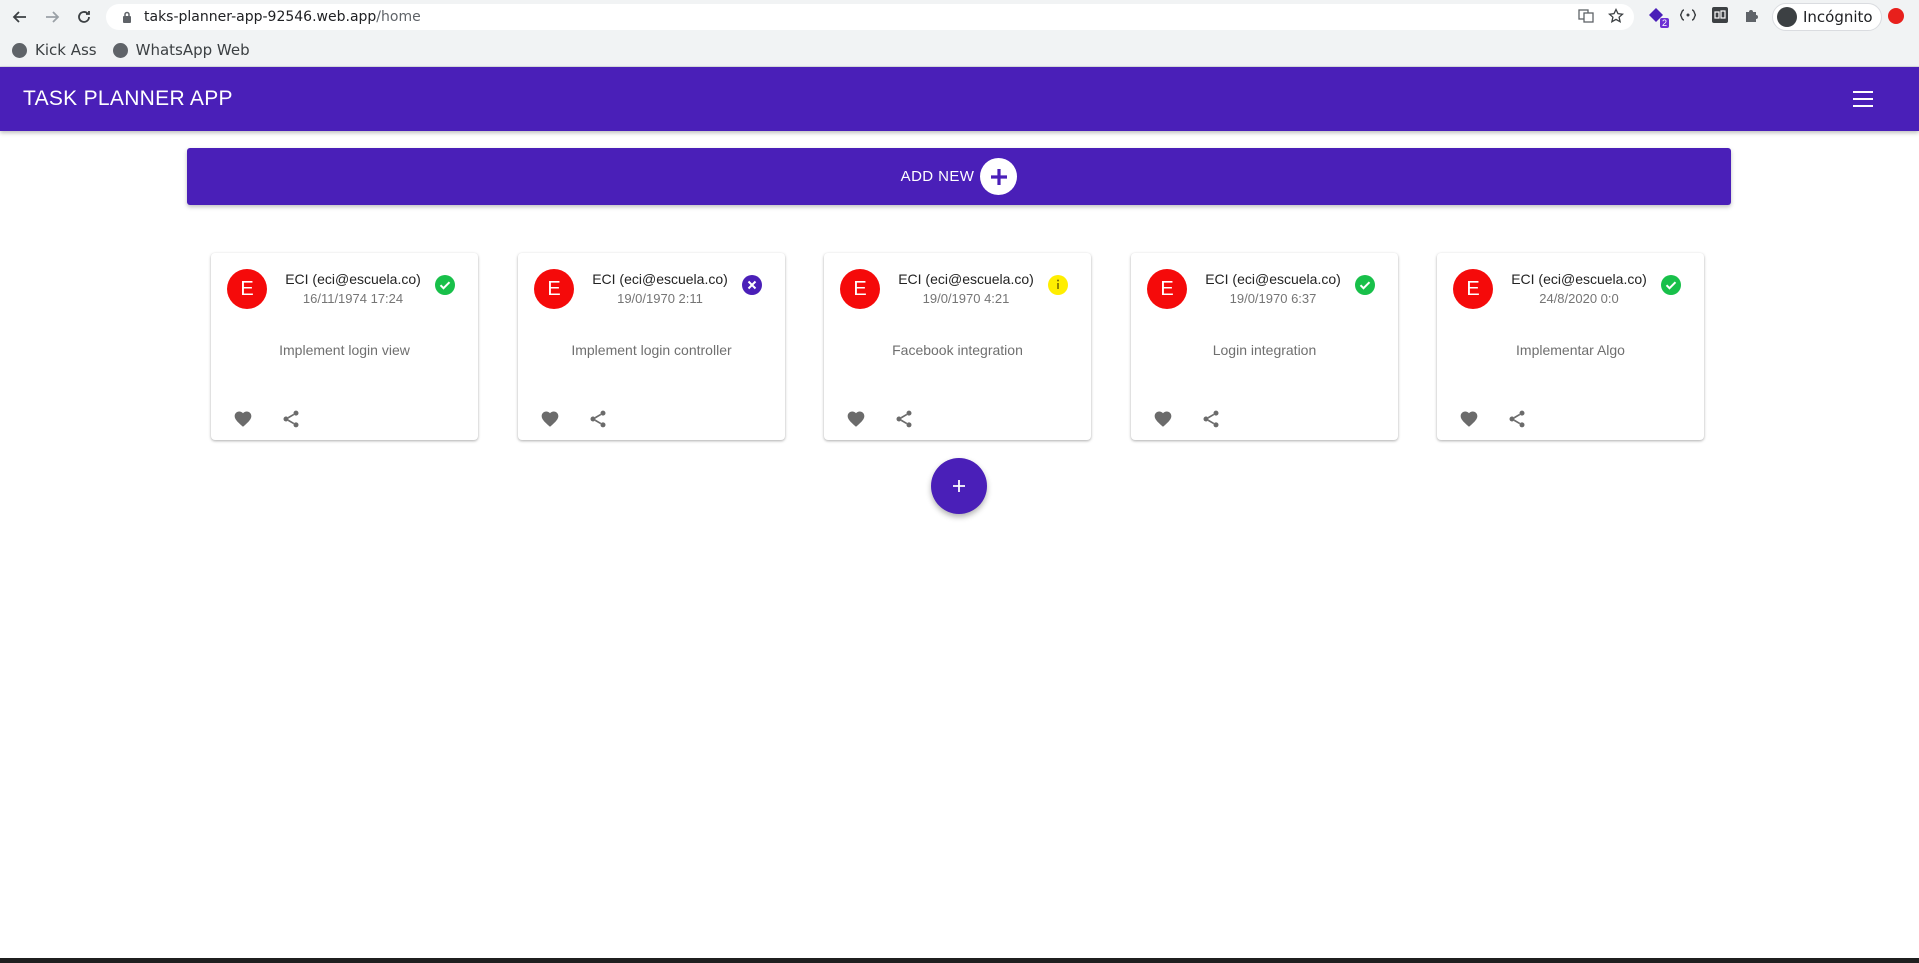 Image resolution: width=1919 pixels, height=963 pixels. Describe the element at coordinates (959, 50) in the screenshot. I see `bookmarks-bar: Kick Ass WhatsApp Web` at that location.